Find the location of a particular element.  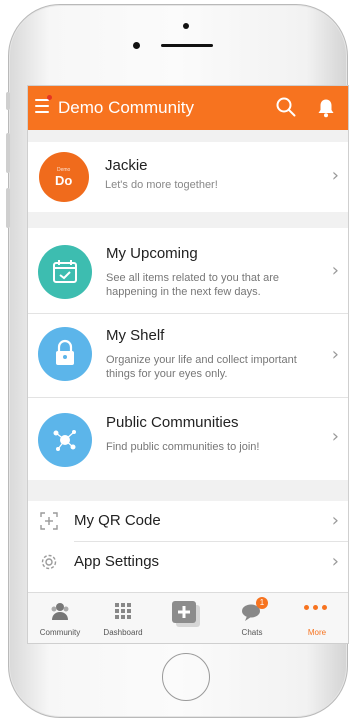

more-icon is located at coordinates (319, 609).